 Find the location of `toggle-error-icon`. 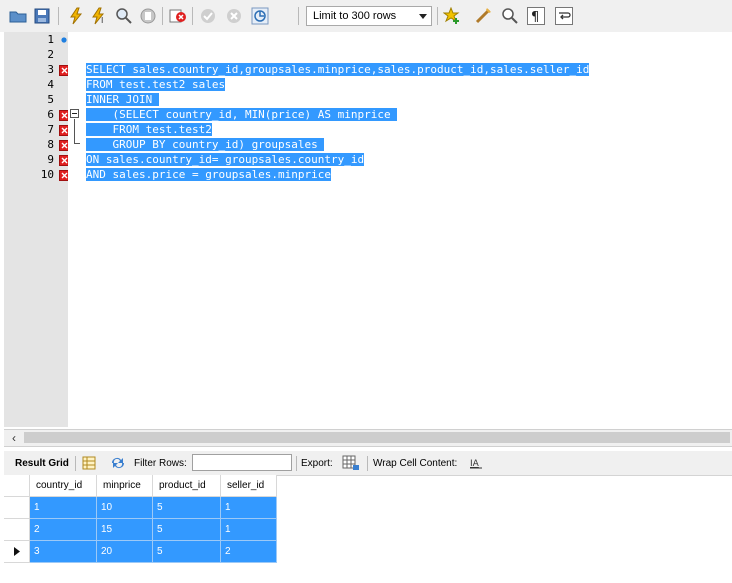

toggle-error-icon is located at coordinates (178, 16).